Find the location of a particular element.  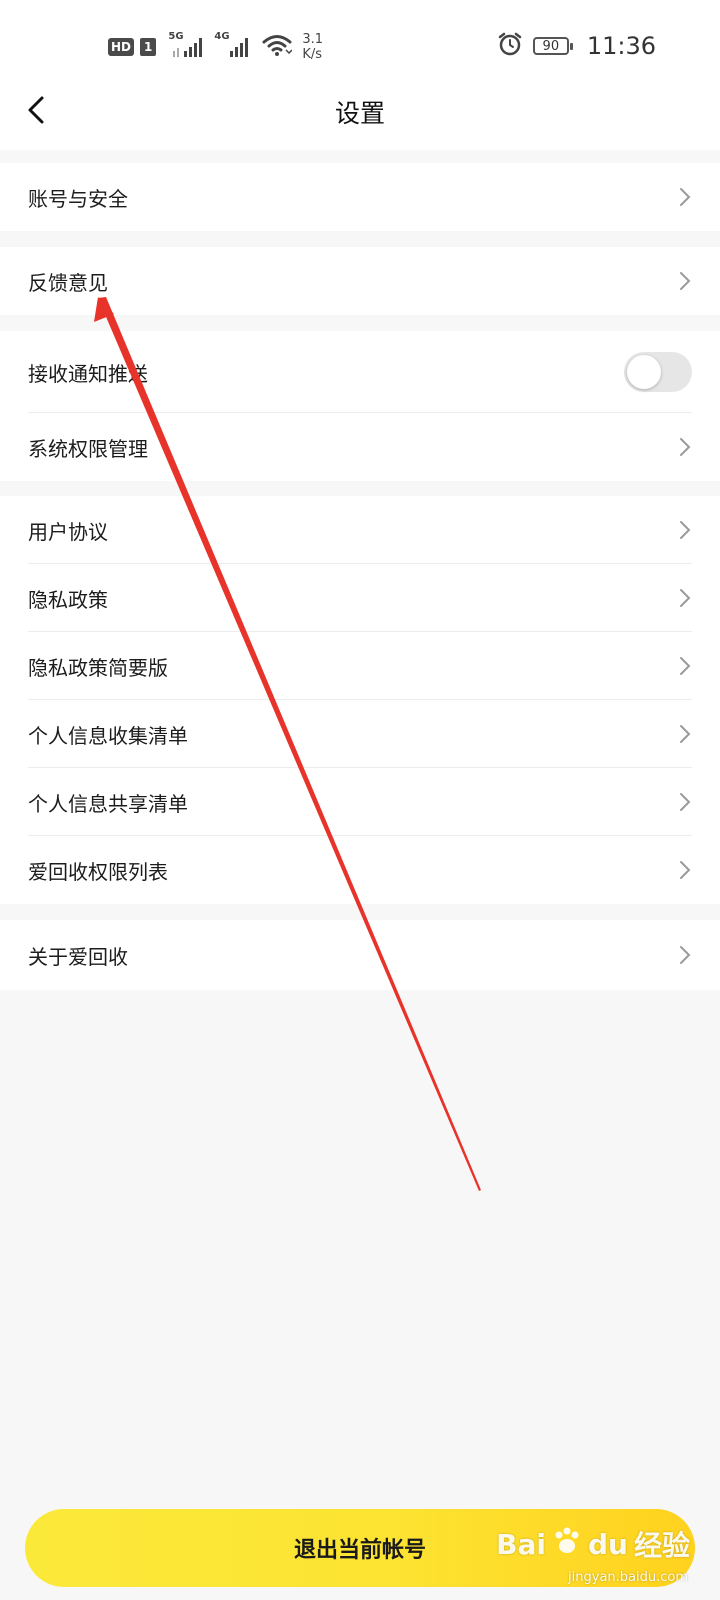

settings-item-feedback: 反馈意见 is located at coordinates (360, 281).